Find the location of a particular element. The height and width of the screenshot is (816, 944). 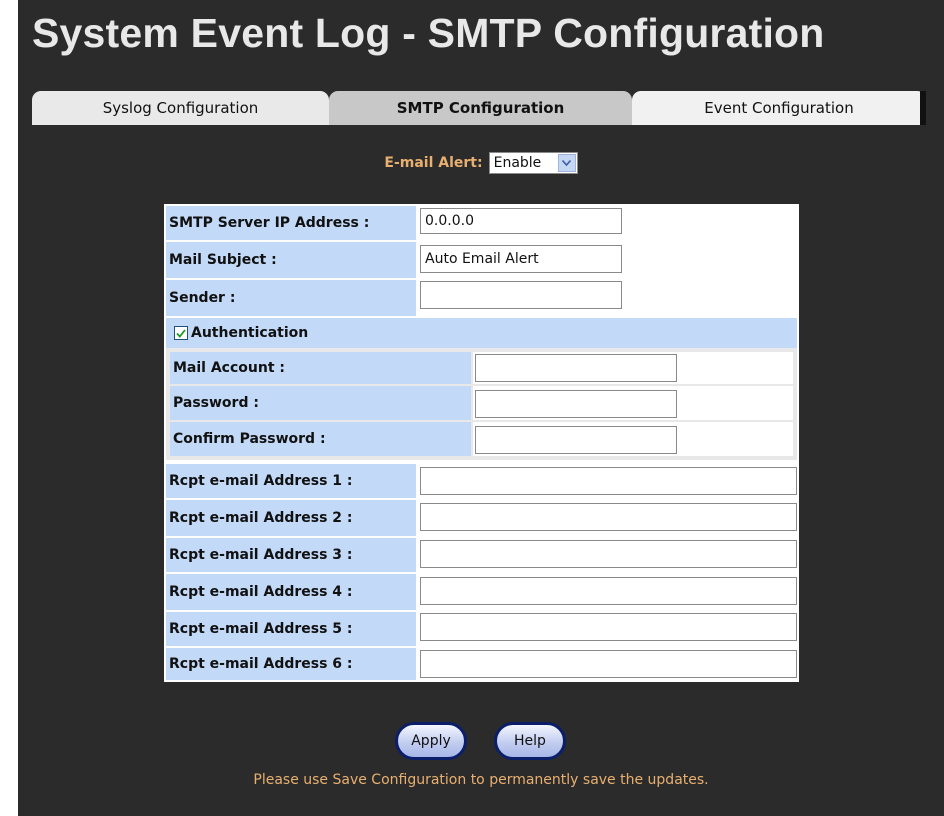

mail-subject-label: Mail Subject : is located at coordinates (291, 260).